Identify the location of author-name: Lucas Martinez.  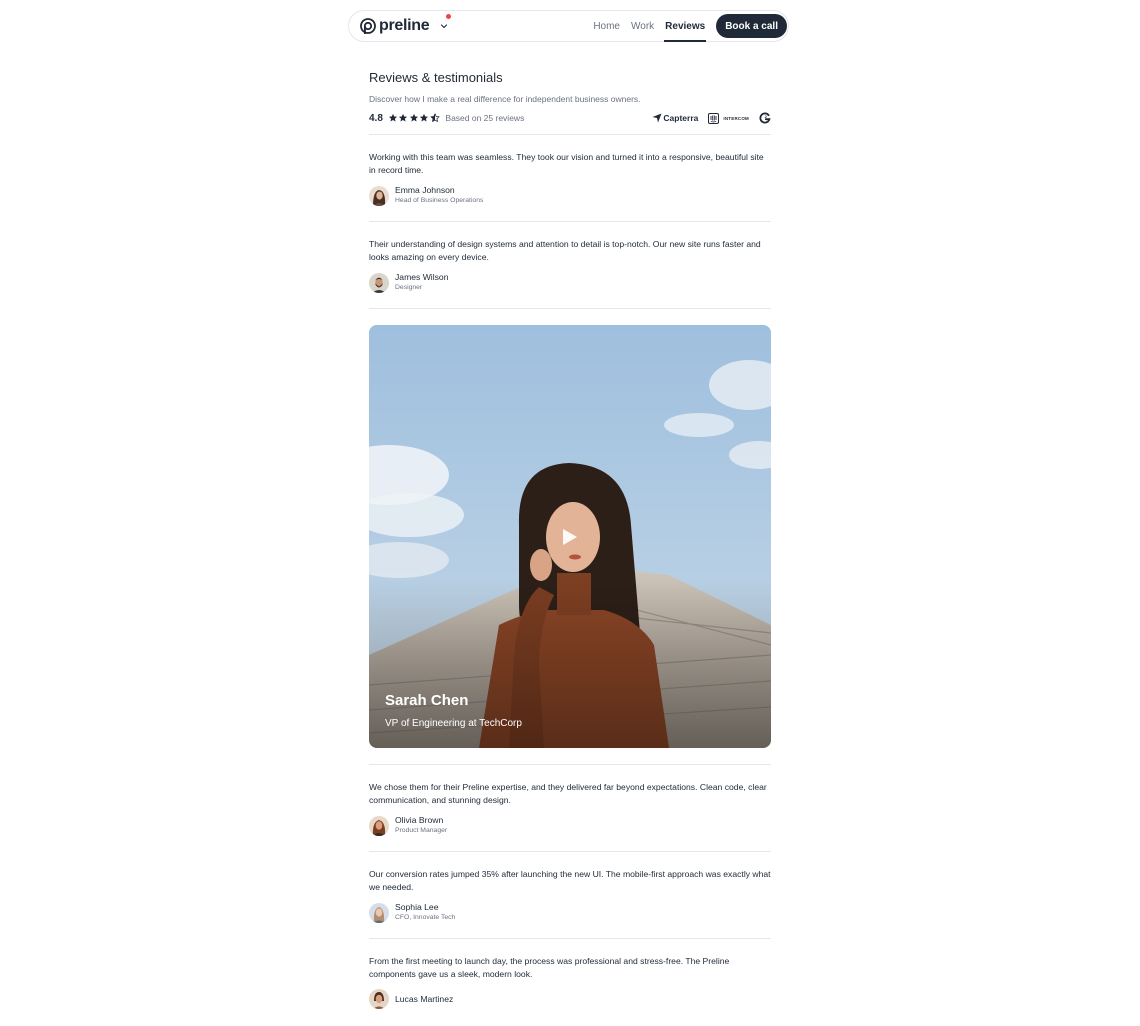
(424, 998).